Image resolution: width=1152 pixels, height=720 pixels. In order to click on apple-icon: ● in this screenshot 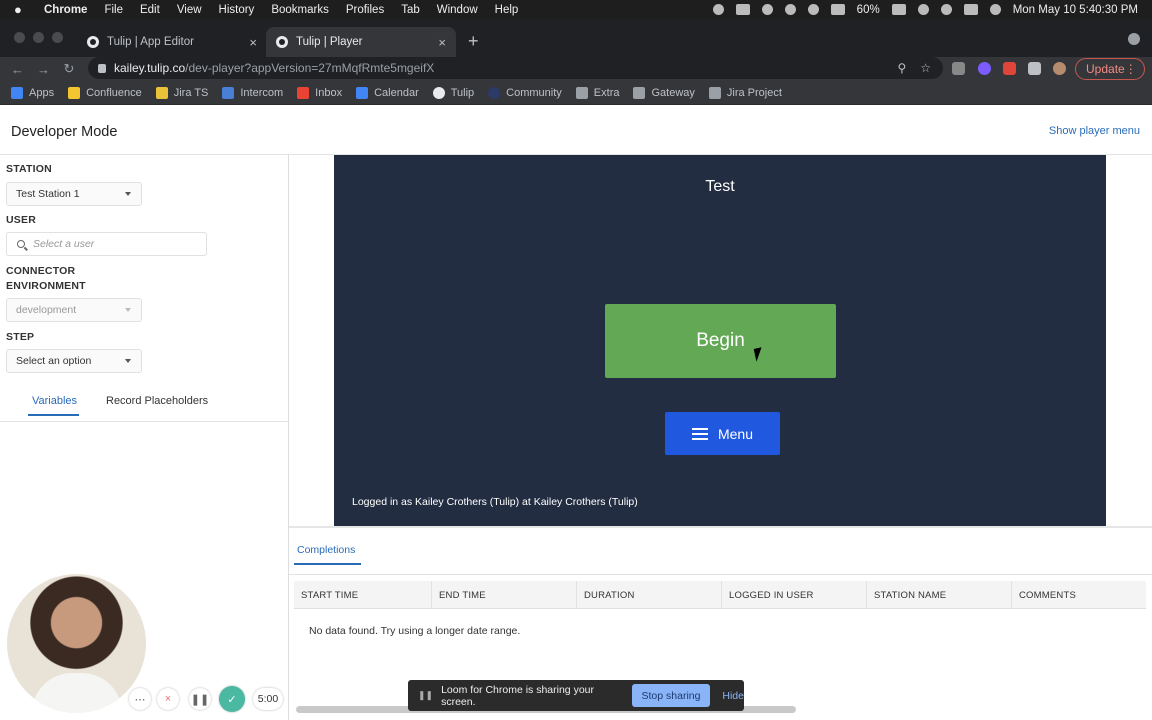, I will do `click(22, 9)`.